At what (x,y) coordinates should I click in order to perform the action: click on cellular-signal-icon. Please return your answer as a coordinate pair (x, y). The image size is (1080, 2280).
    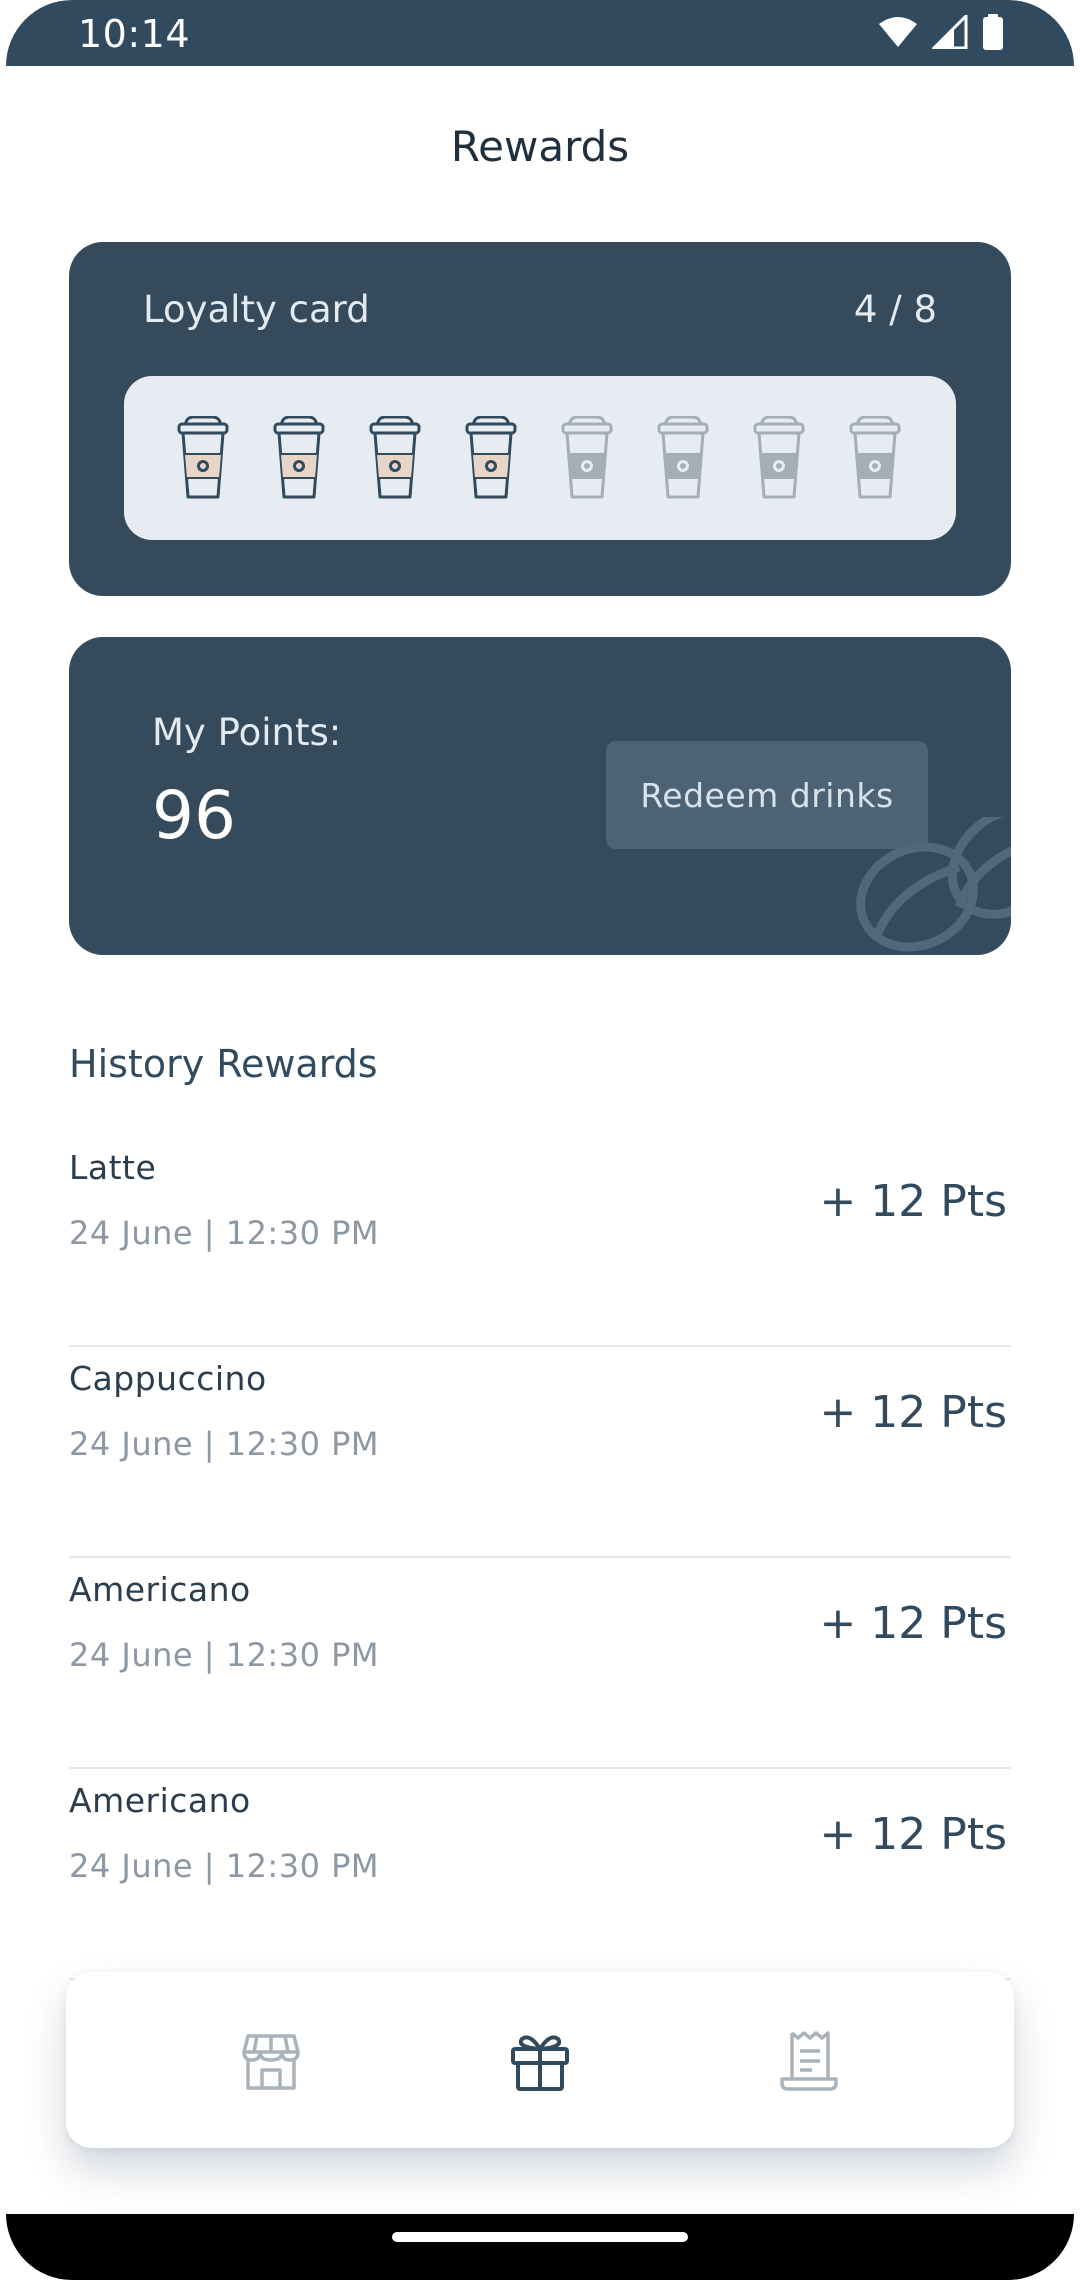
    Looking at the image, I should click on (950, 32).